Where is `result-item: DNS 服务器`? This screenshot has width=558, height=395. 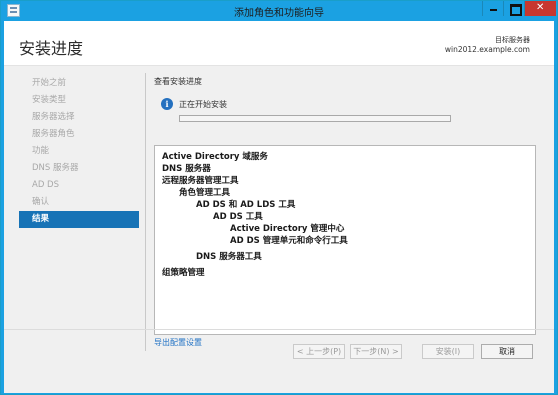
result-item: DNS 服务器 is located at coordinates (186, 169).